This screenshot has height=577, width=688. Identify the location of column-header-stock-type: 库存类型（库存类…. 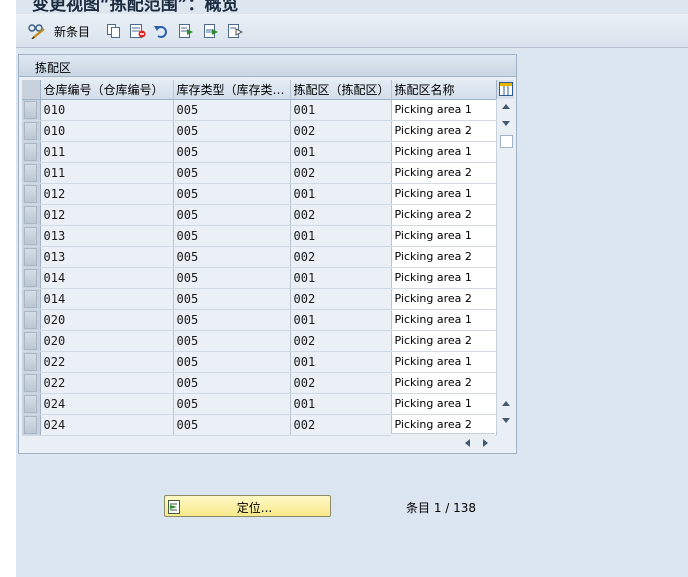
(232, 90).